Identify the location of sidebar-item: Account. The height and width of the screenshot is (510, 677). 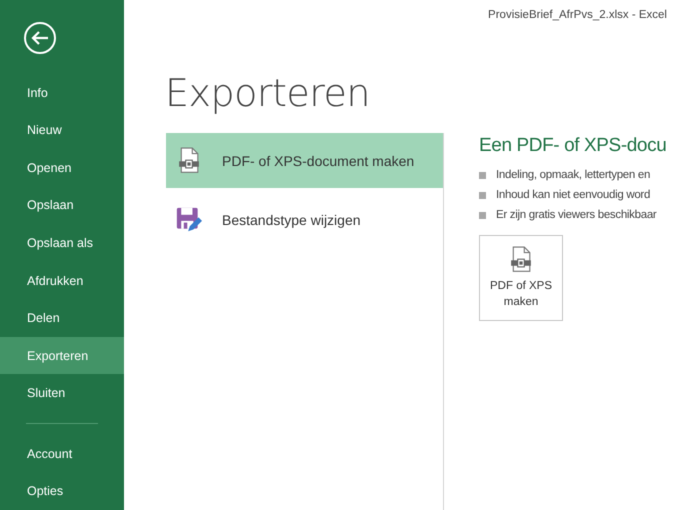
(62, 453).